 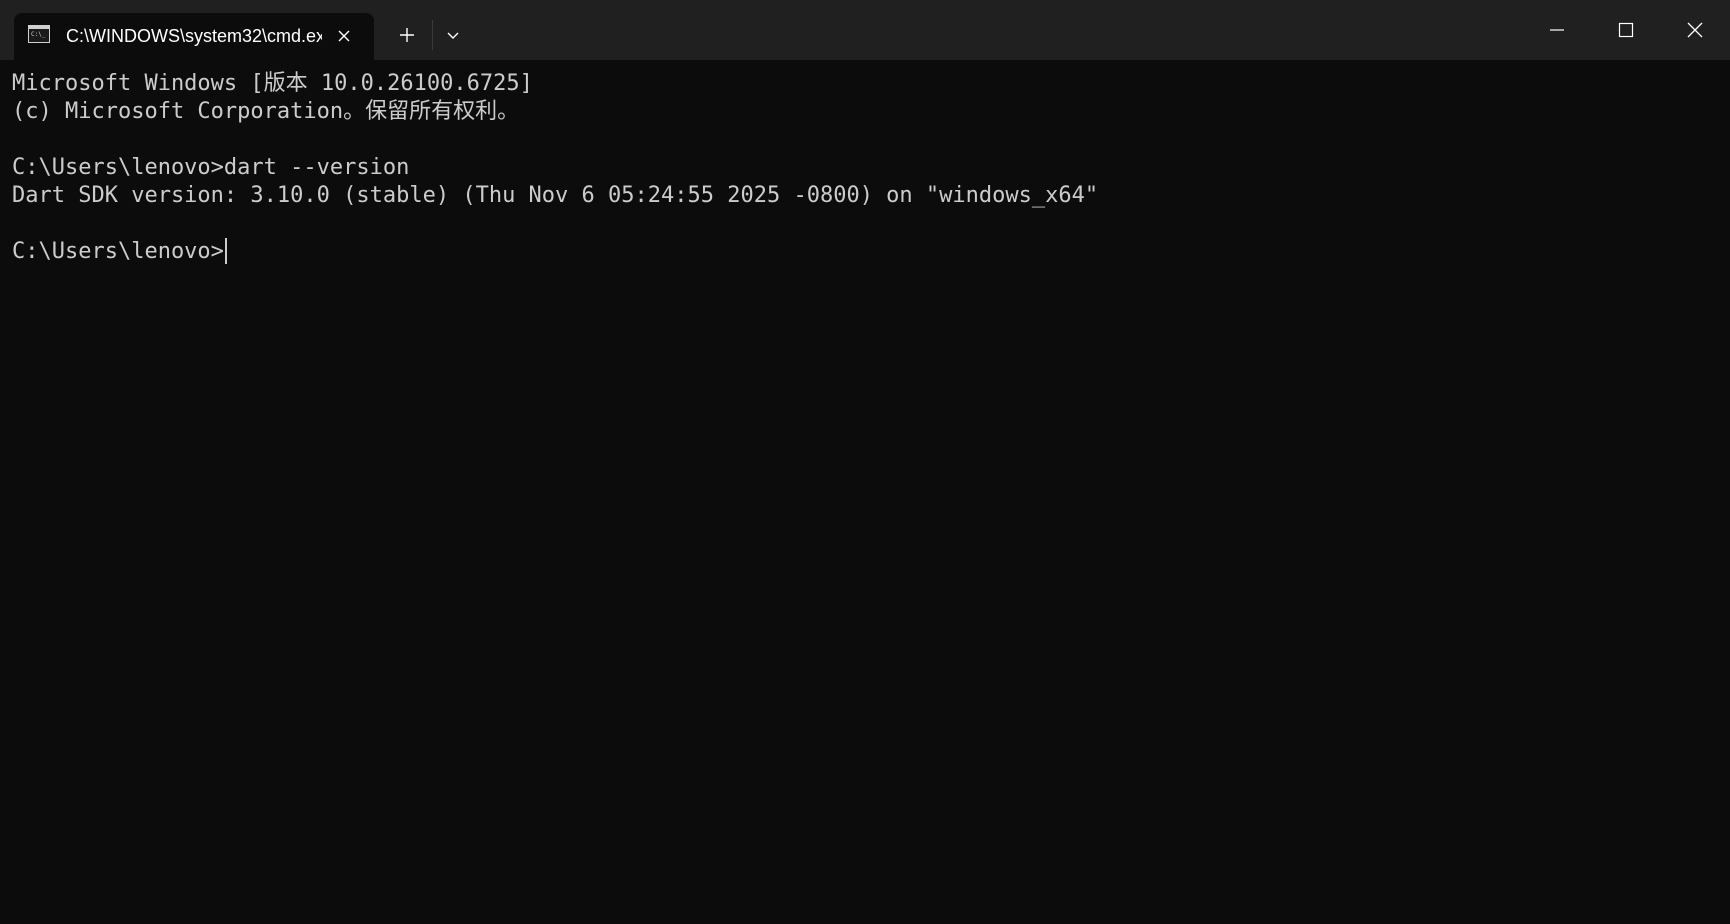 I want to click on text-cursor, so click(x=225, y=251).